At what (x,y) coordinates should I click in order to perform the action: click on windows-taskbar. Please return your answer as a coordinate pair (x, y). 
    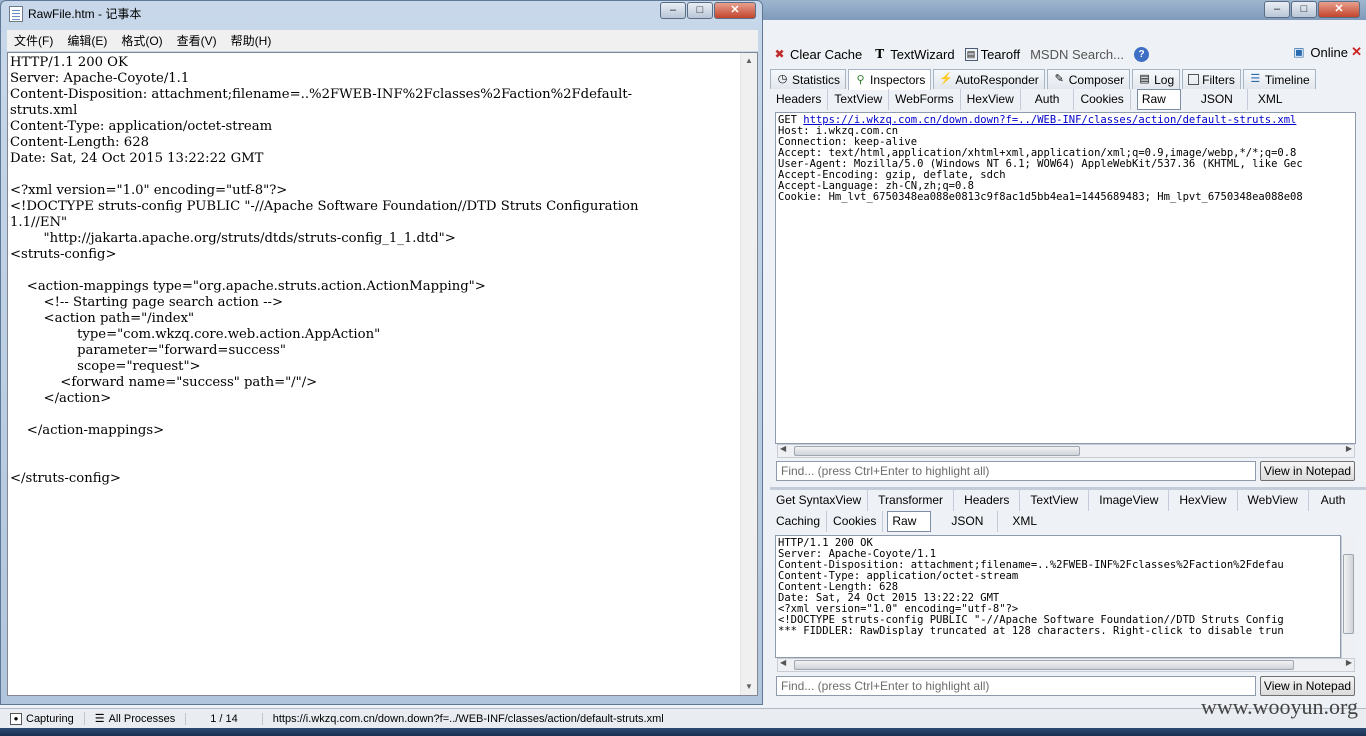
    Looking at the image, I should click on (683, 732).